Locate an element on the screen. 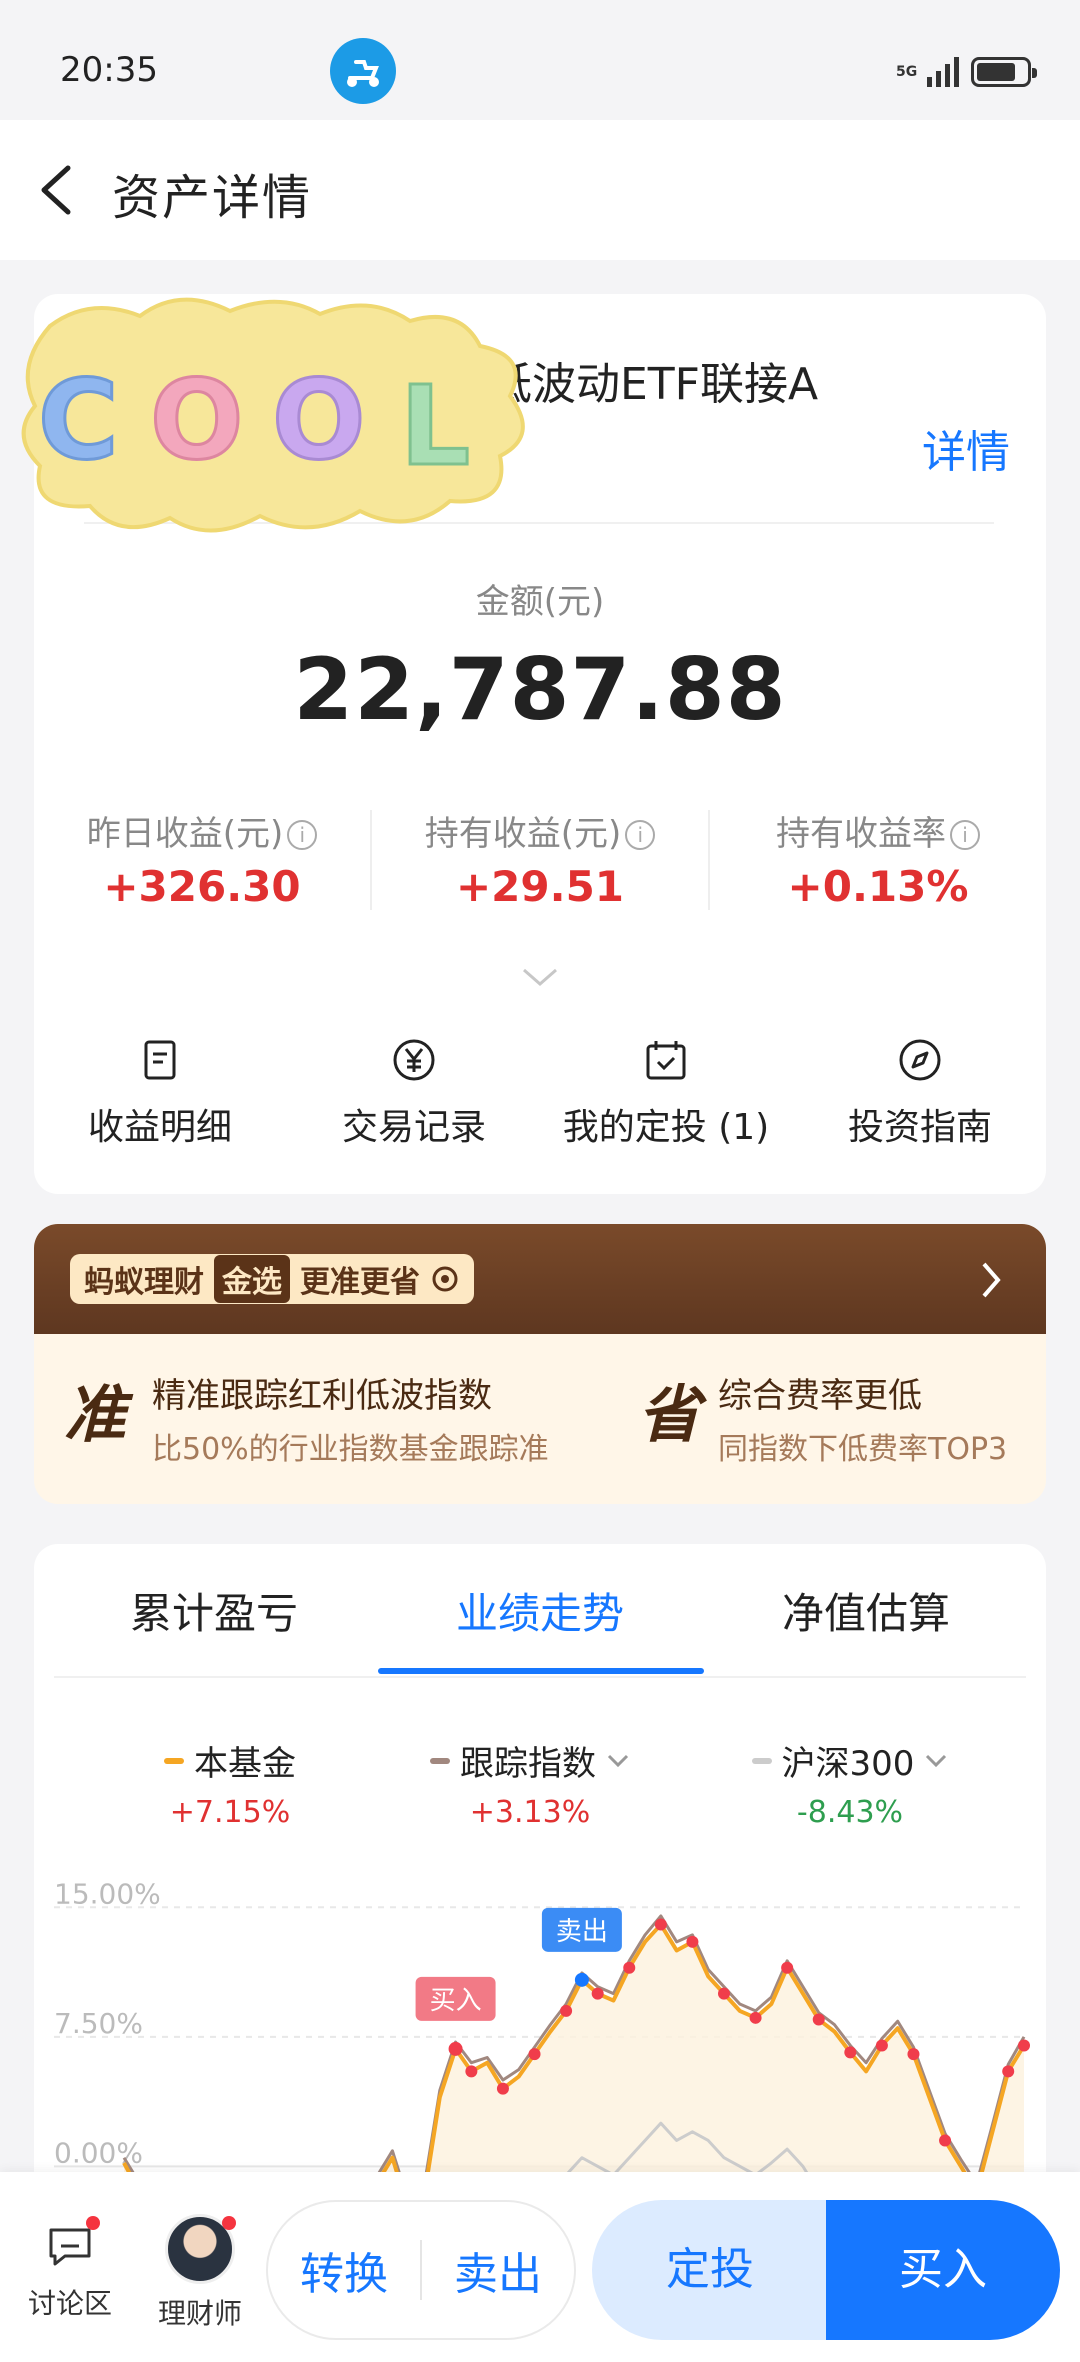 Image resolution: width=1080 pixels, height=2362 pixels. fund-detail-link: 详情 is located at coordinates (966, 448).